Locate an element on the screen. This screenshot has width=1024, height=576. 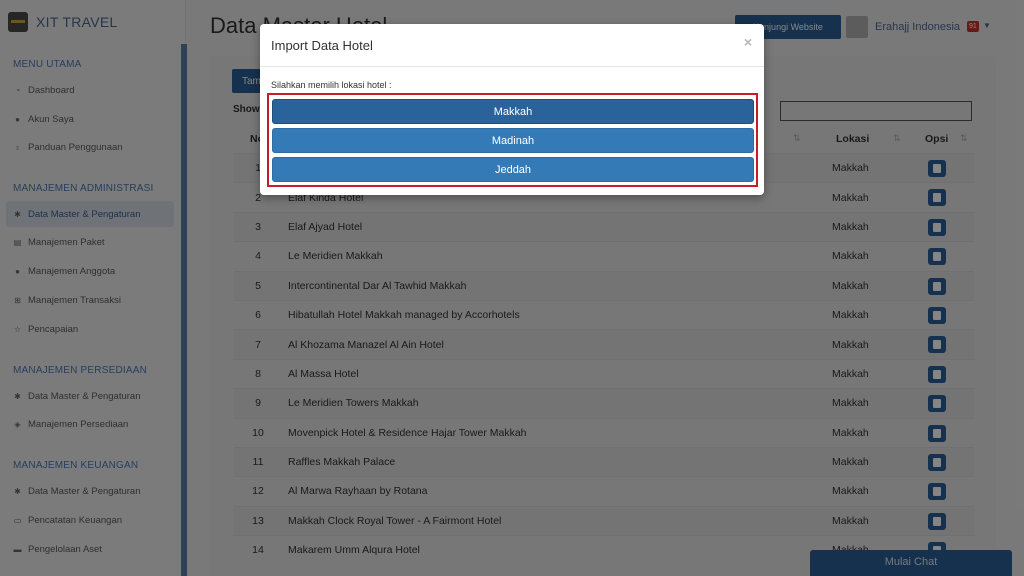
location-choices: Makkah Madinah Jeddah is located at coordinates (512, 140).